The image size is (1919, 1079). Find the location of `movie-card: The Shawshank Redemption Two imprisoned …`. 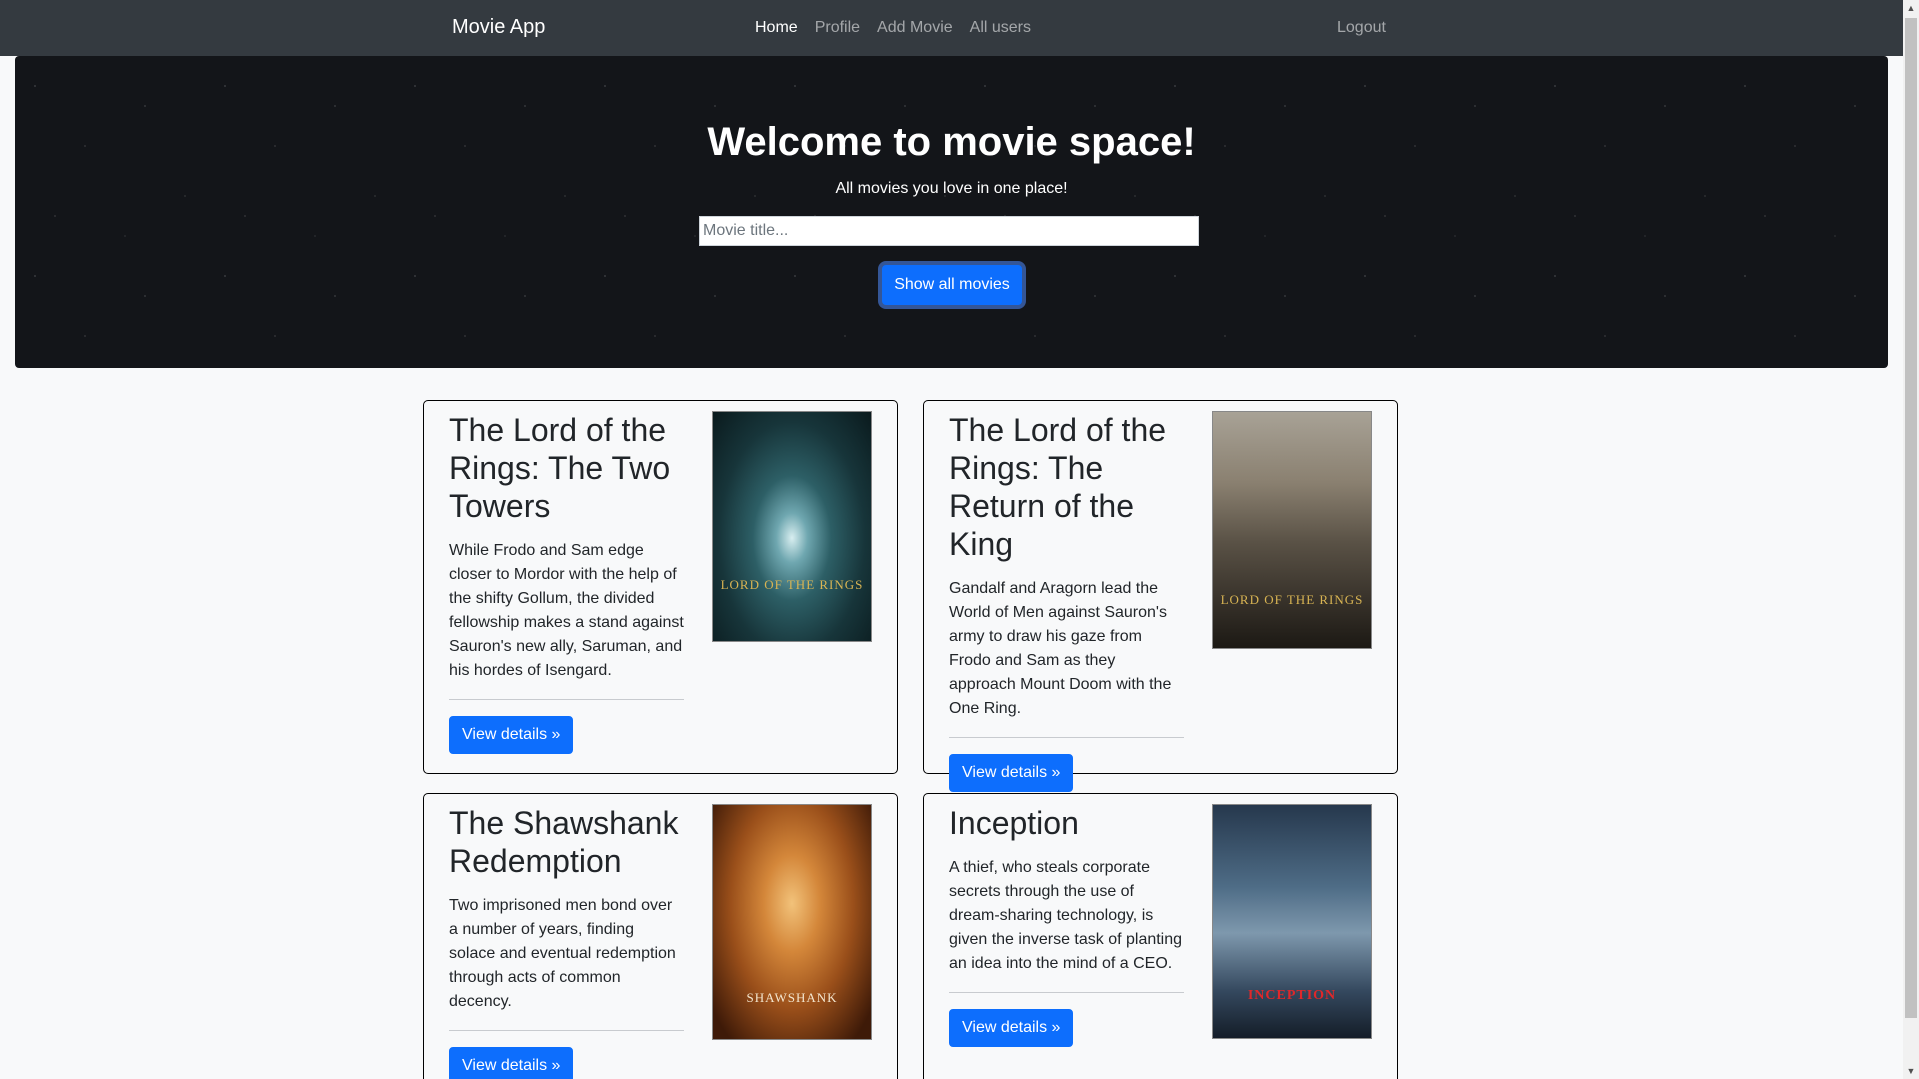

movie-card: The Shawshank Redemption Two imprisoned … is located at coordinates (660, 936).